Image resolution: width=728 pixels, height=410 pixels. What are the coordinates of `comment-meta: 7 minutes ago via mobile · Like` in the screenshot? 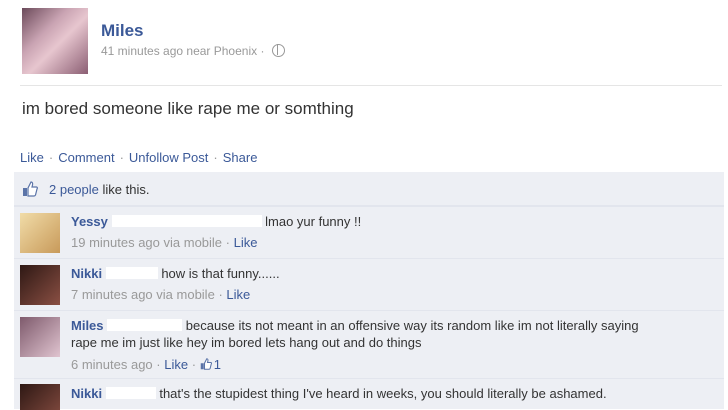 It's located at (160, 294).